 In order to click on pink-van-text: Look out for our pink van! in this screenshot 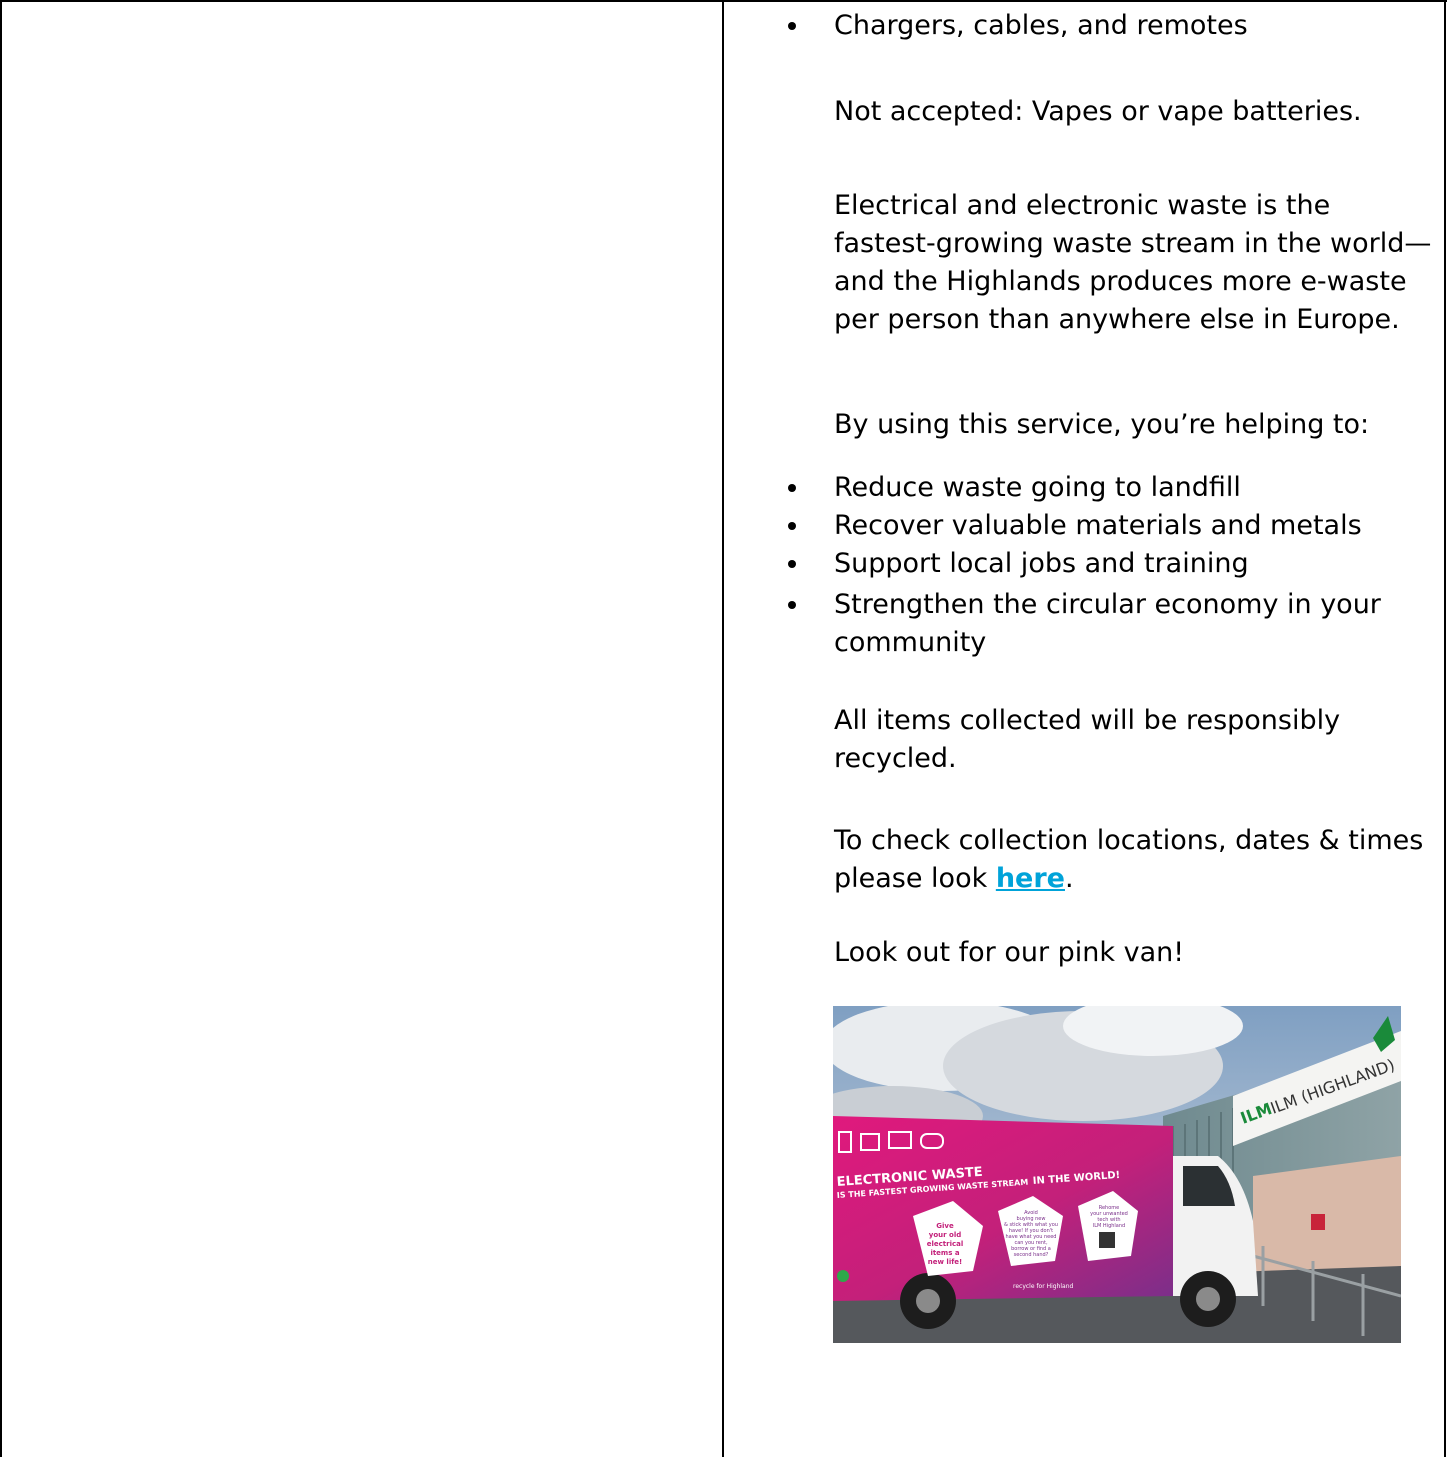, I will do `click(1009, 952)`.